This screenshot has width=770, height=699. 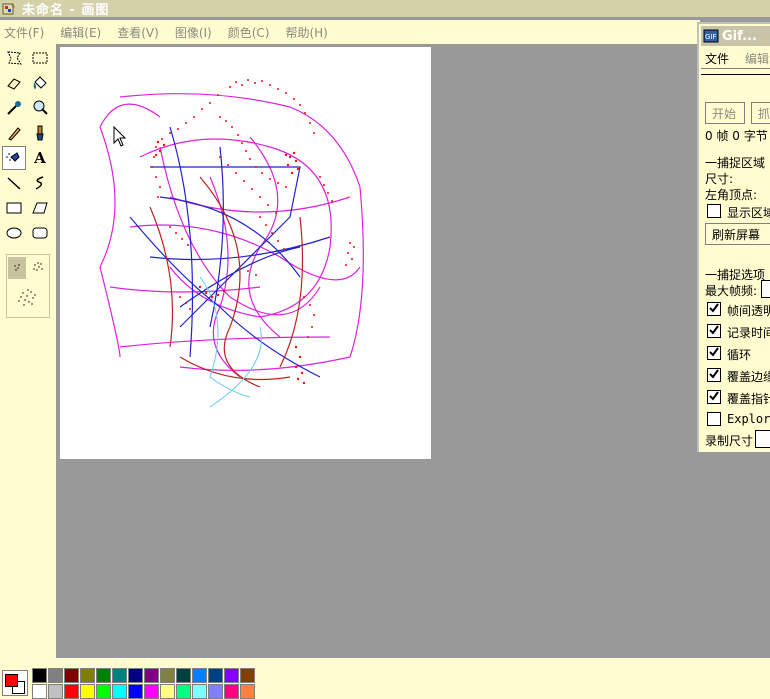 I want to click on option-label-3: 覆盖边缘, so click(x=748, y=377).